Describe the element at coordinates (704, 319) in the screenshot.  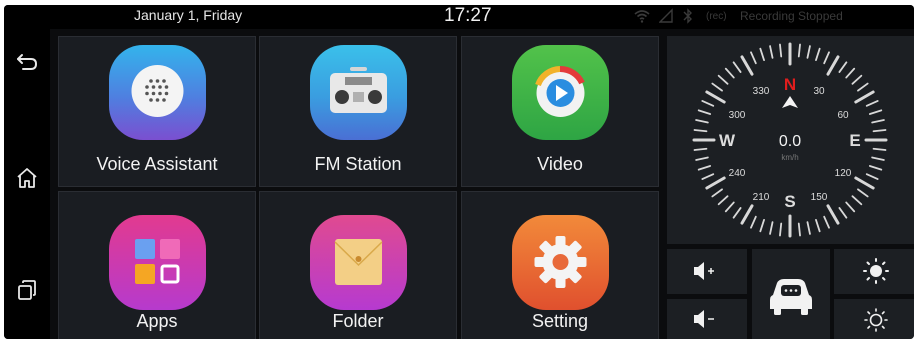
I see `volume-down-icon` at that location.